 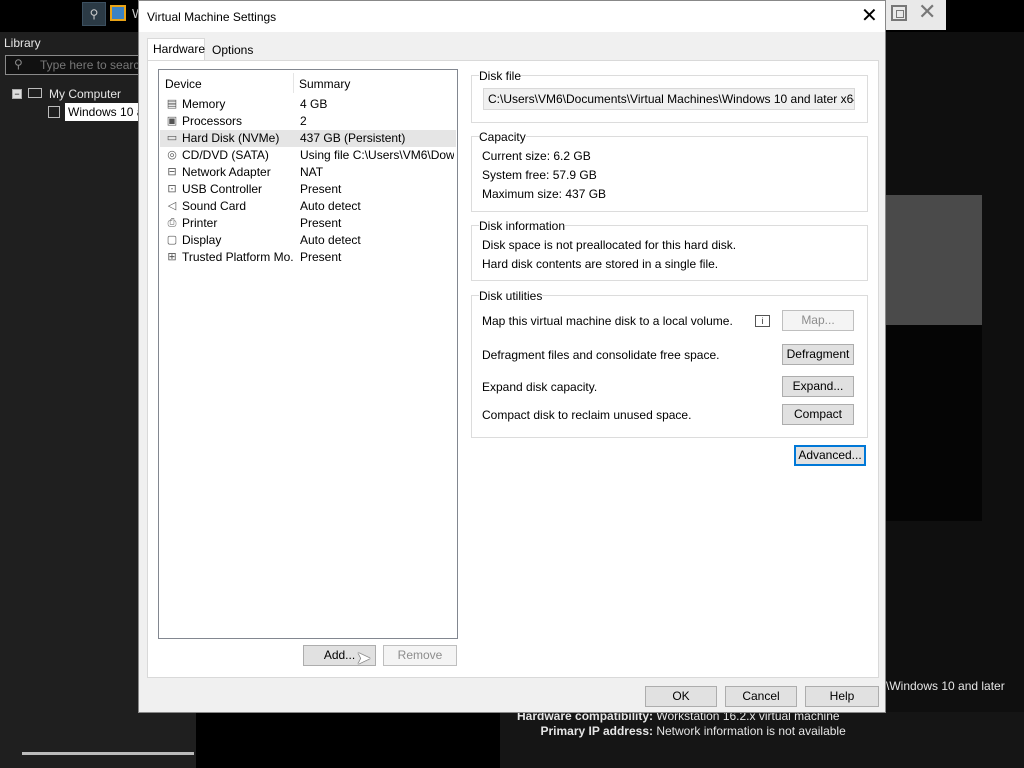 I want to click on column-header-summary: Summary, so click(x=324, y=84).